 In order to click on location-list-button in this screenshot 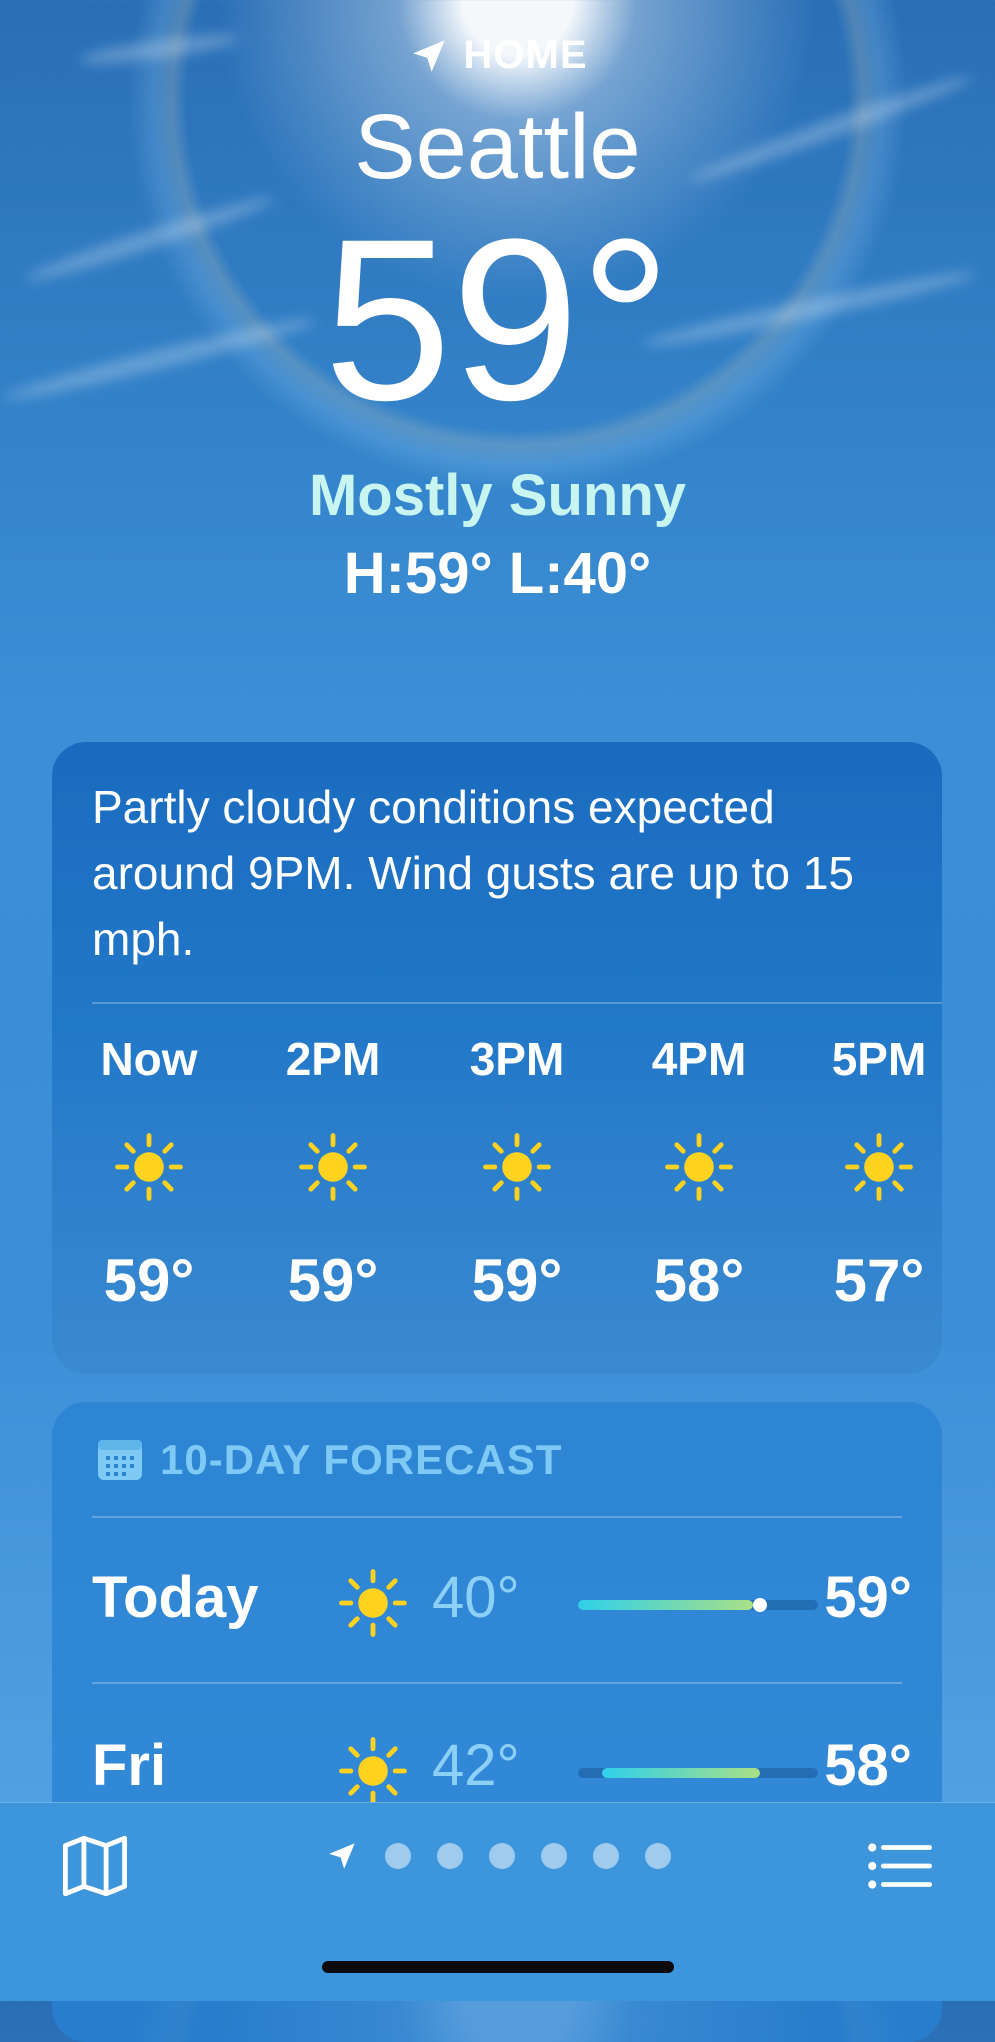, I will do `click(900, 1866)`.